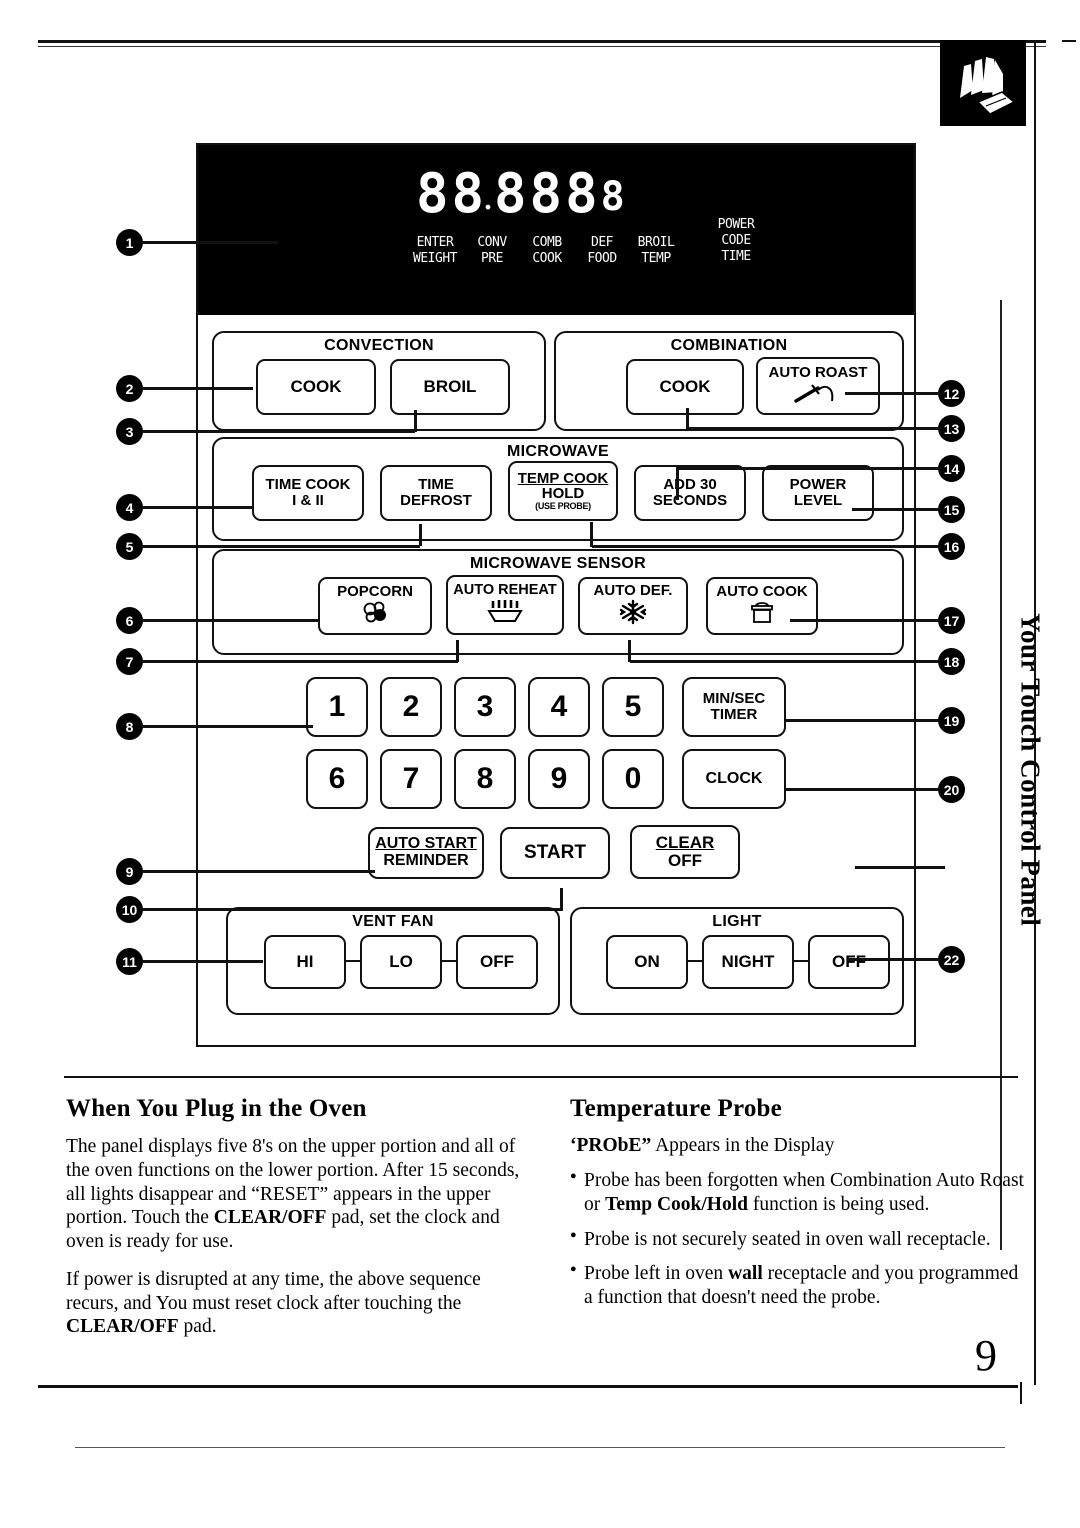  Describe the element at coordinates (426, 853) in the screenshot. I see `button-auto-start-reminder: AUTO START REMINDER` at that location.